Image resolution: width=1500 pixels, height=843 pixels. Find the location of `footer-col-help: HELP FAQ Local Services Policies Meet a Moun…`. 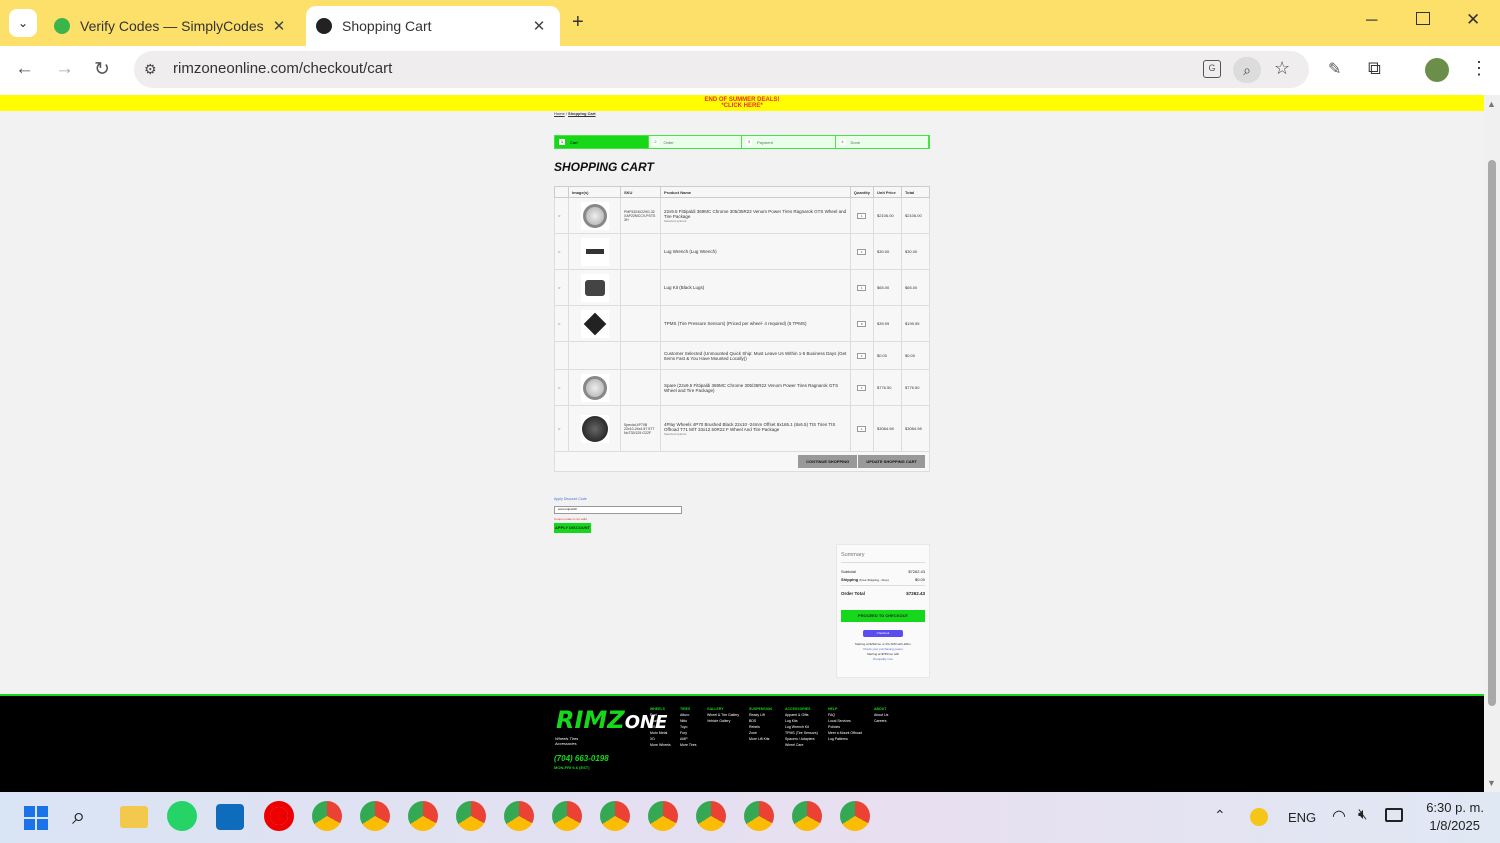

footer-col-help: HELP FAQ Local Services Policies Meet a Moun… is located at coordinates (845, 724).